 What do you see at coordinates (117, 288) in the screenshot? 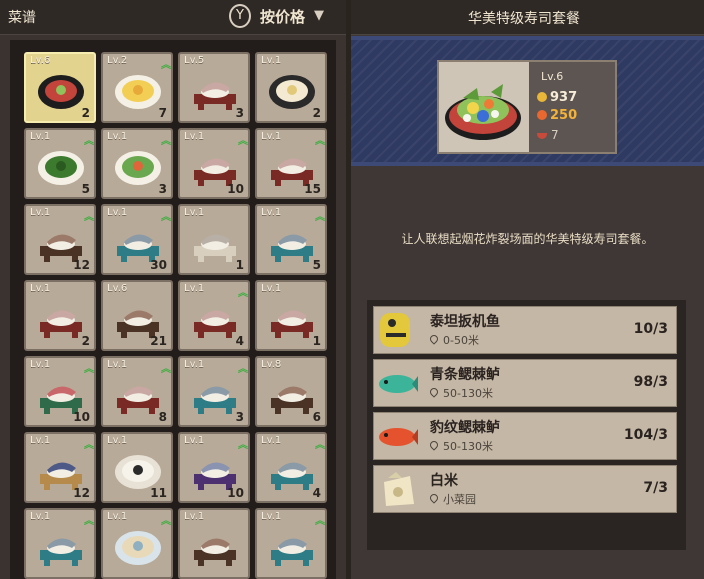
I see `recipe-level: Lv.6` at bounding box center [117, 288].